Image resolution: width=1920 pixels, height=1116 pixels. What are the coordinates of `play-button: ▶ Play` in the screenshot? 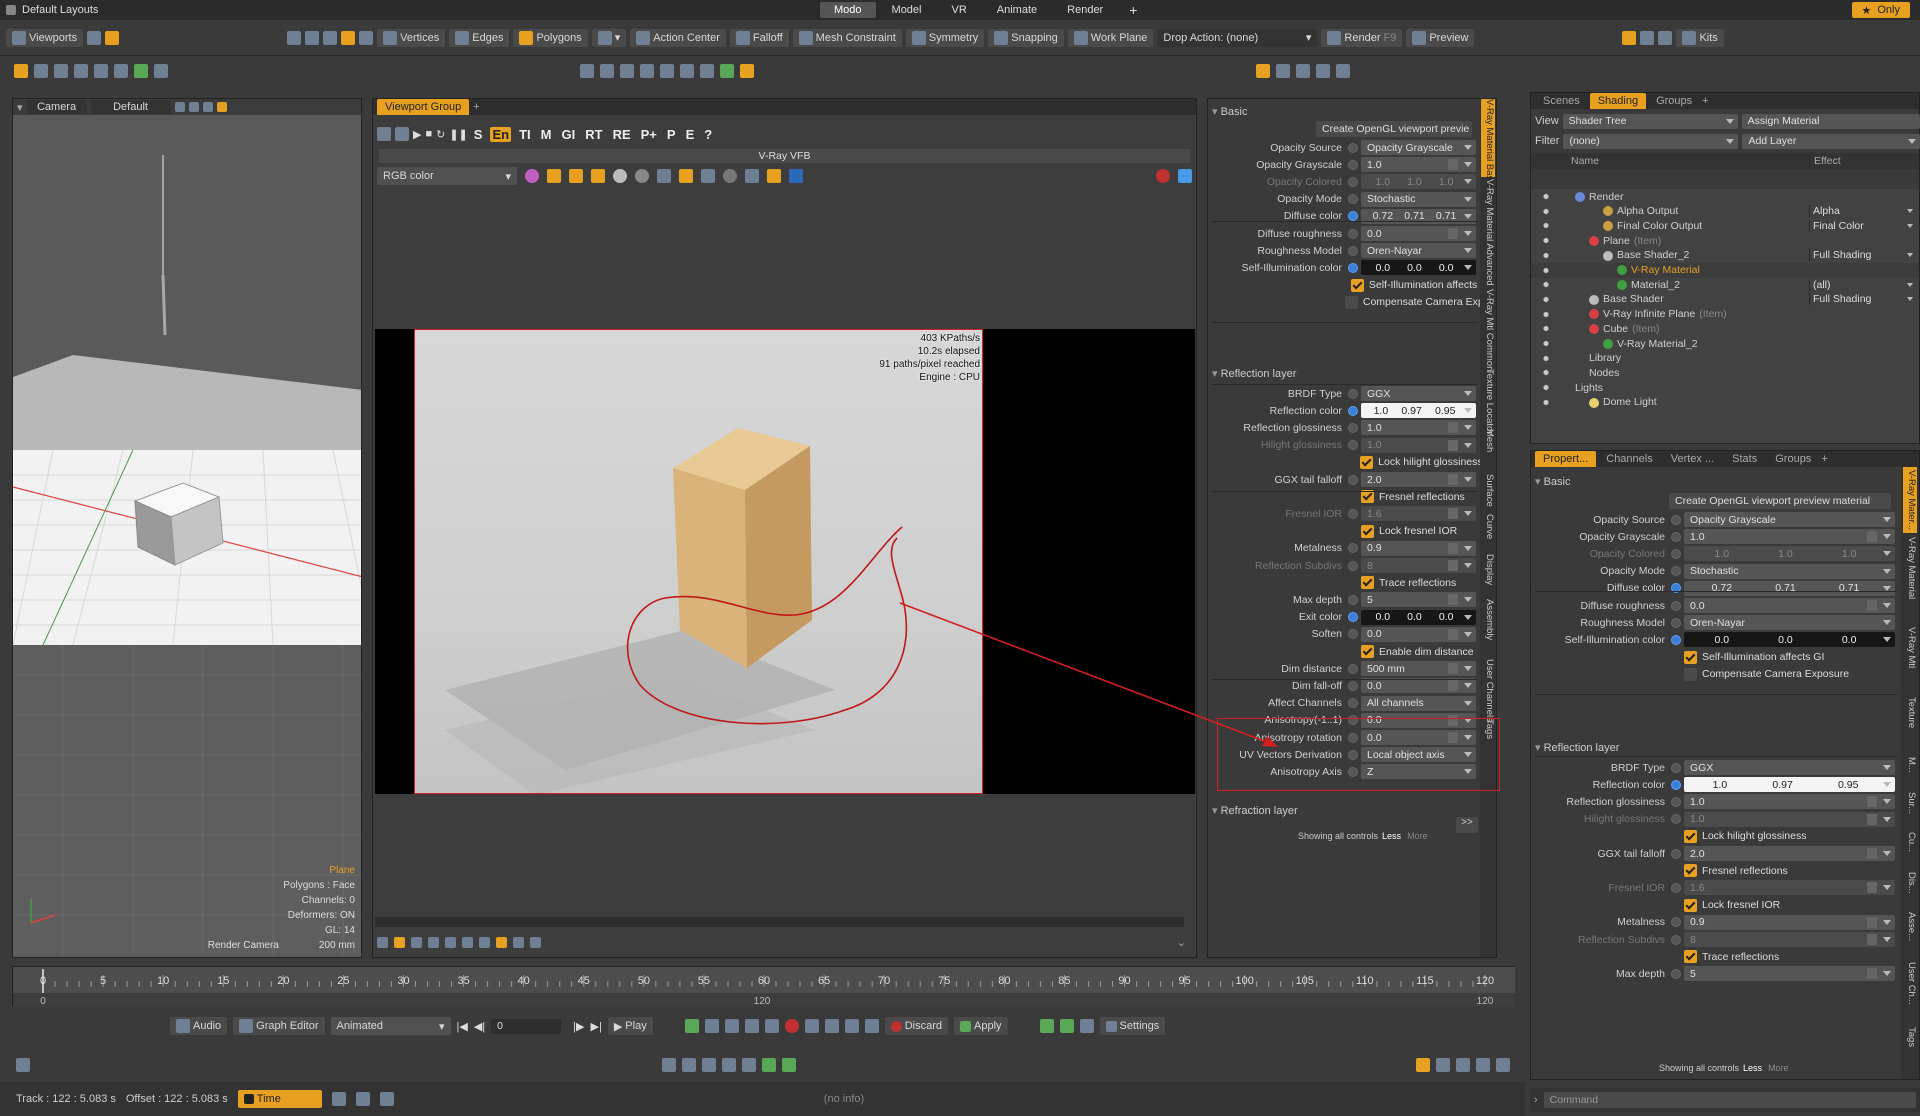 It's located at (630, 1026).